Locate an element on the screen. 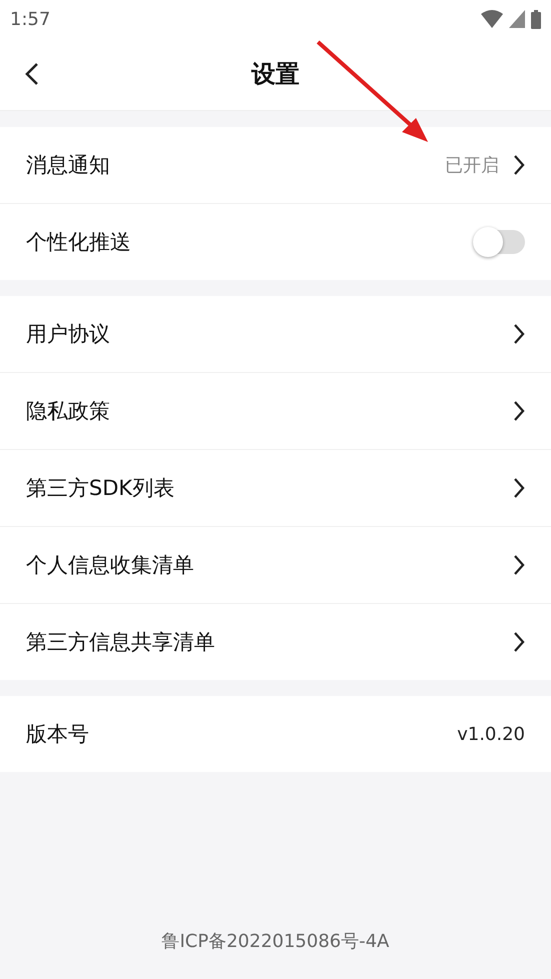 This screenshot has width=551, height=979. footer-text: 鲁ICP备2022015086号-4A is located at coordinates (275, 942).